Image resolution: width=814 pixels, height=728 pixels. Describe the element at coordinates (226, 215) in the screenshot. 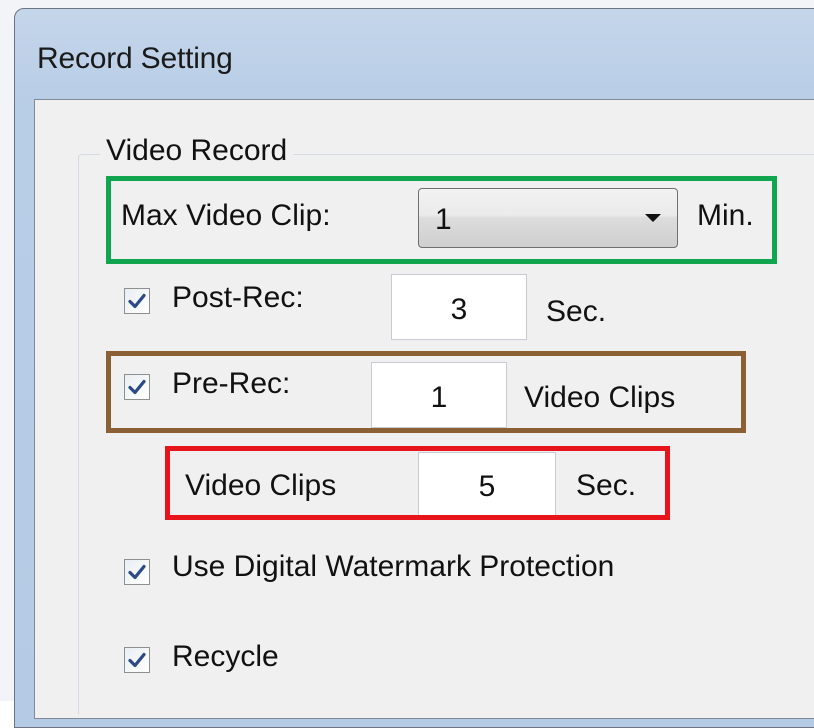

I see `max-video-clip-label: Max Video Clip:` at that location.